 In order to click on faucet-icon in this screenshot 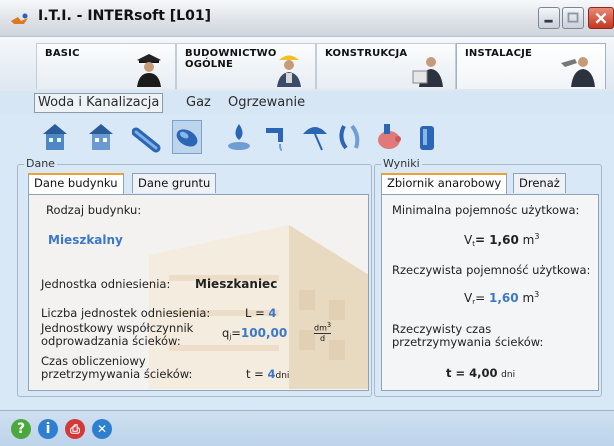, I will do `click(274, 139)`.